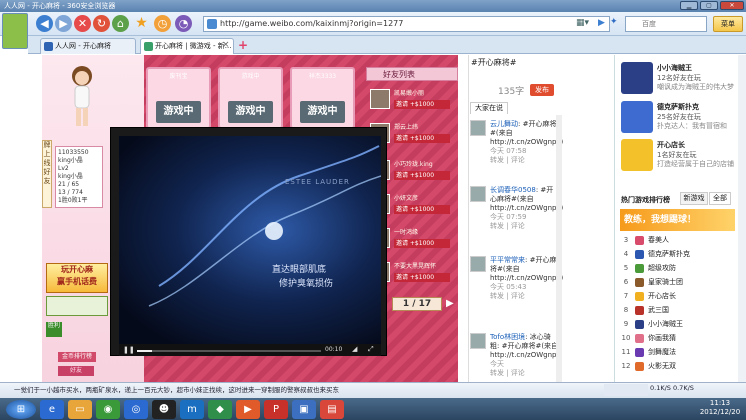 The image size is (746, 420). I want to click on rank-game-name: 皇家骑士团, so click(665, 282).